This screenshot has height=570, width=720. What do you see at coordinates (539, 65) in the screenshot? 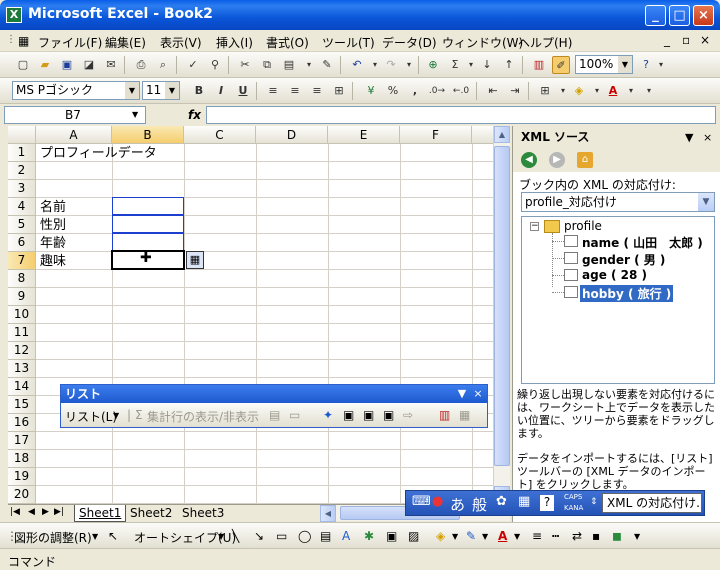
I see `chart-wizard-icon: ▥` at bounding box center [539, 65].